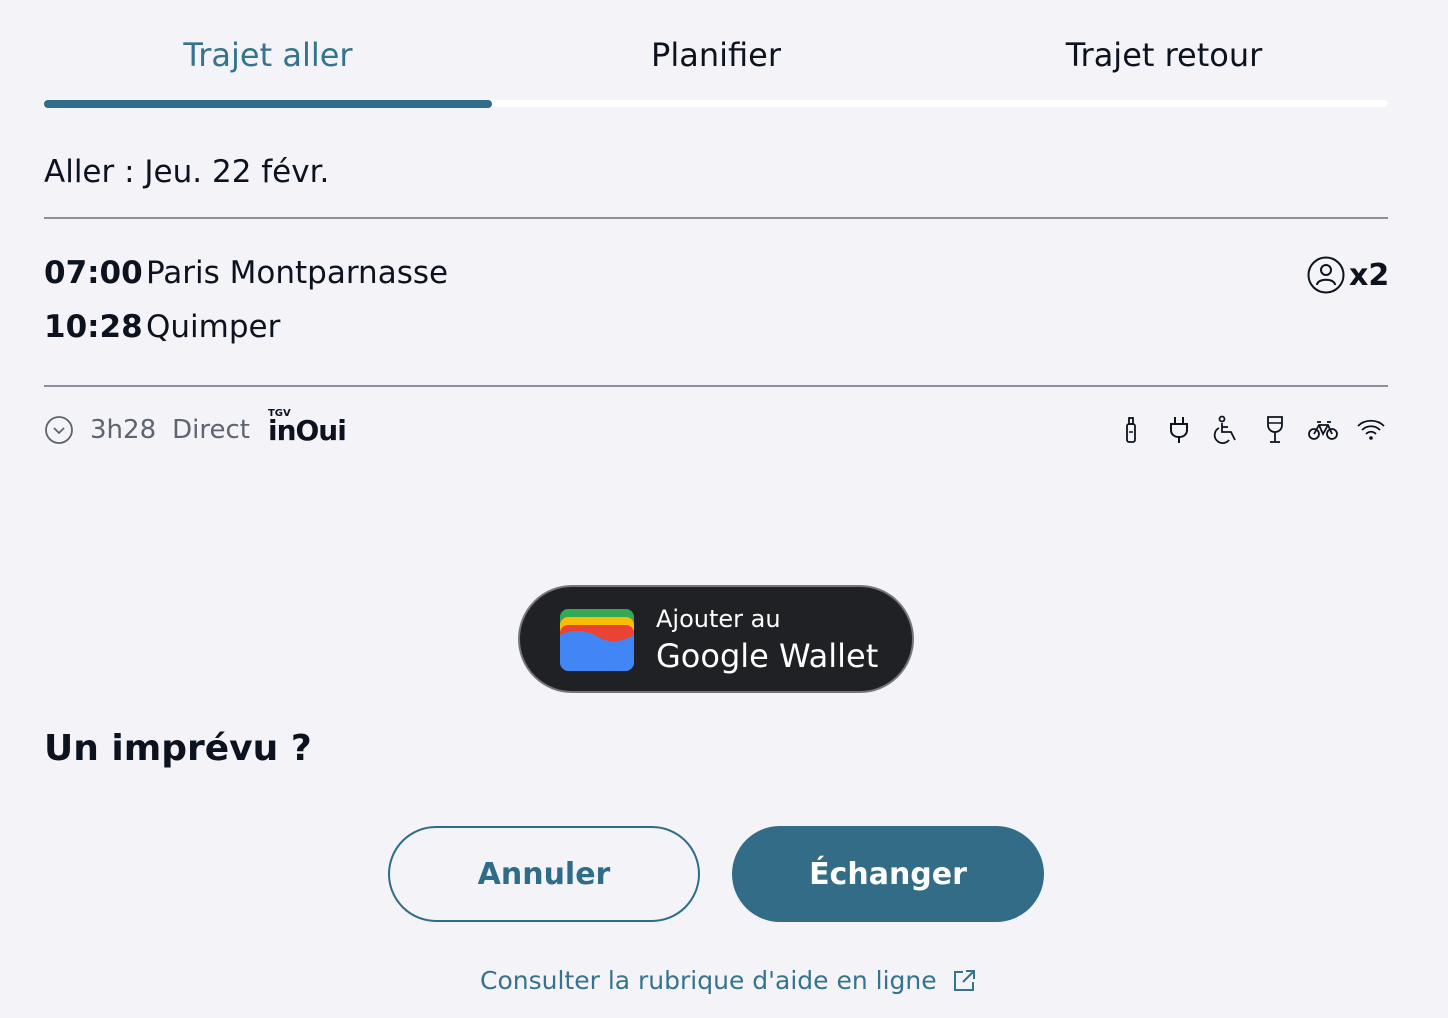 This screenshot has width=1448, height=1018. What do you see at coordinates (1326, 275) in the screenshot?
I see `passenger-icon` at bounding box center [1326, 275].